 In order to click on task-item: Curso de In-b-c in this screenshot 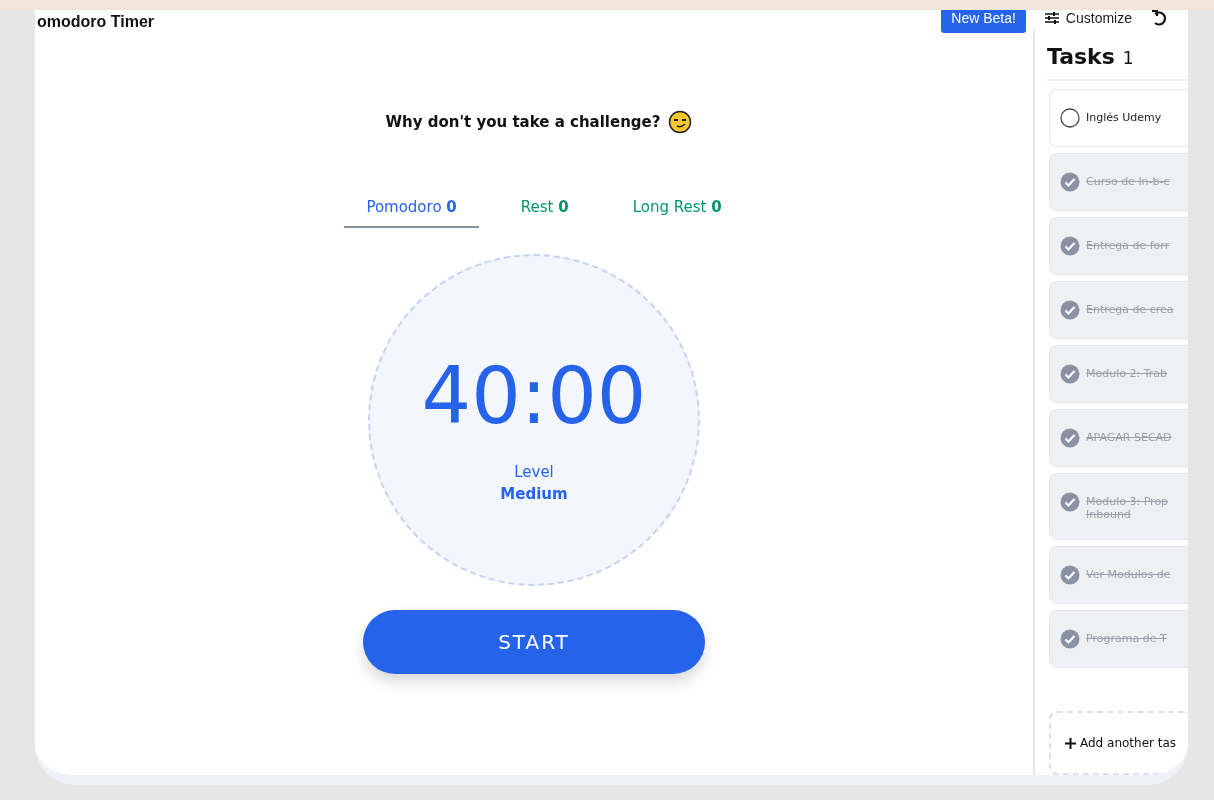, I will do `click(1118, 182)`.